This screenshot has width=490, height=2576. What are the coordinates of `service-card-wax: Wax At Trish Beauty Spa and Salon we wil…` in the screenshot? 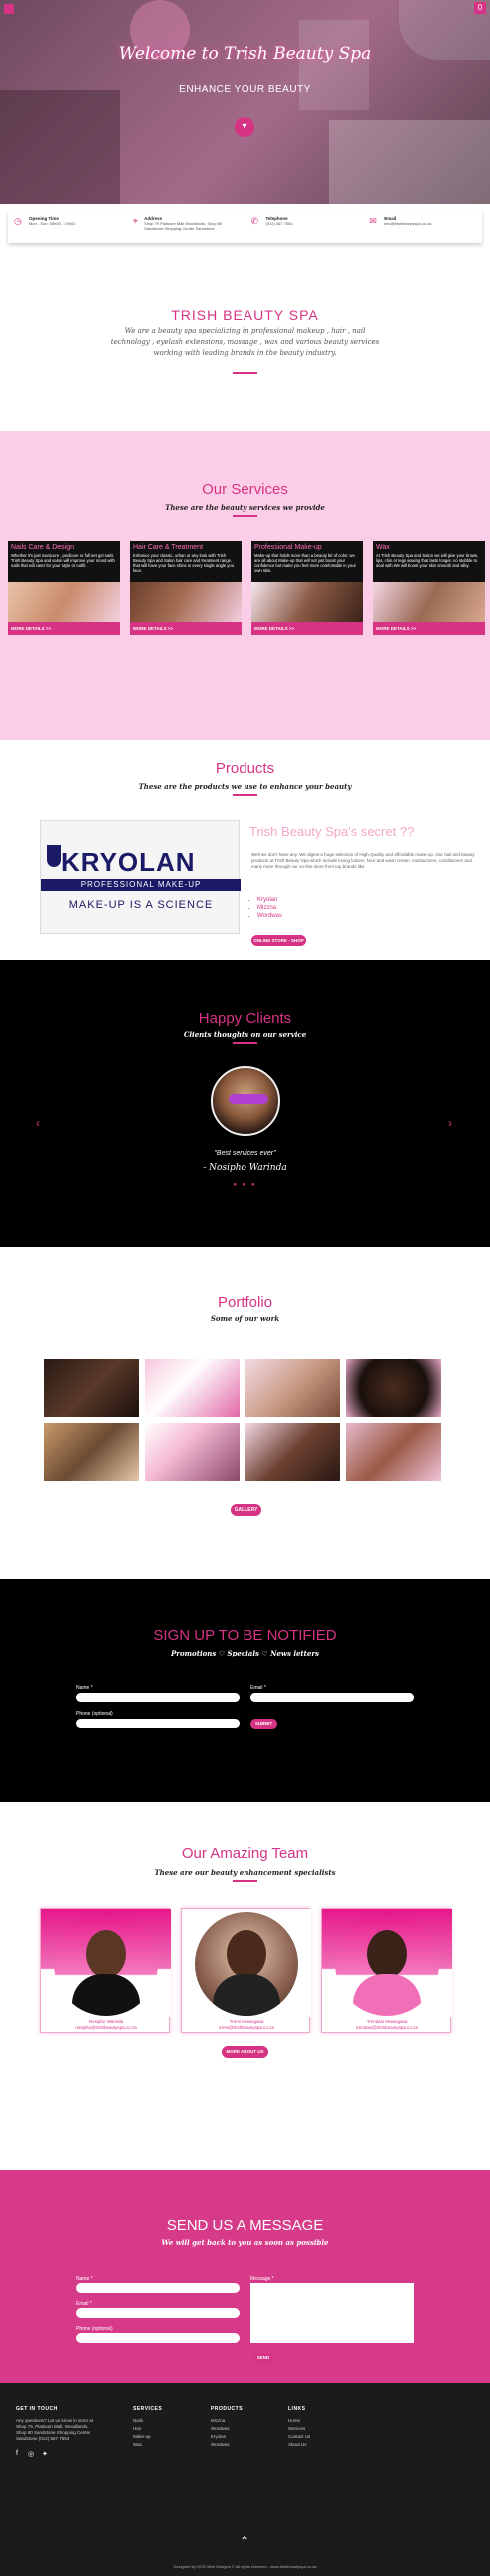 It's located at (429, 588).